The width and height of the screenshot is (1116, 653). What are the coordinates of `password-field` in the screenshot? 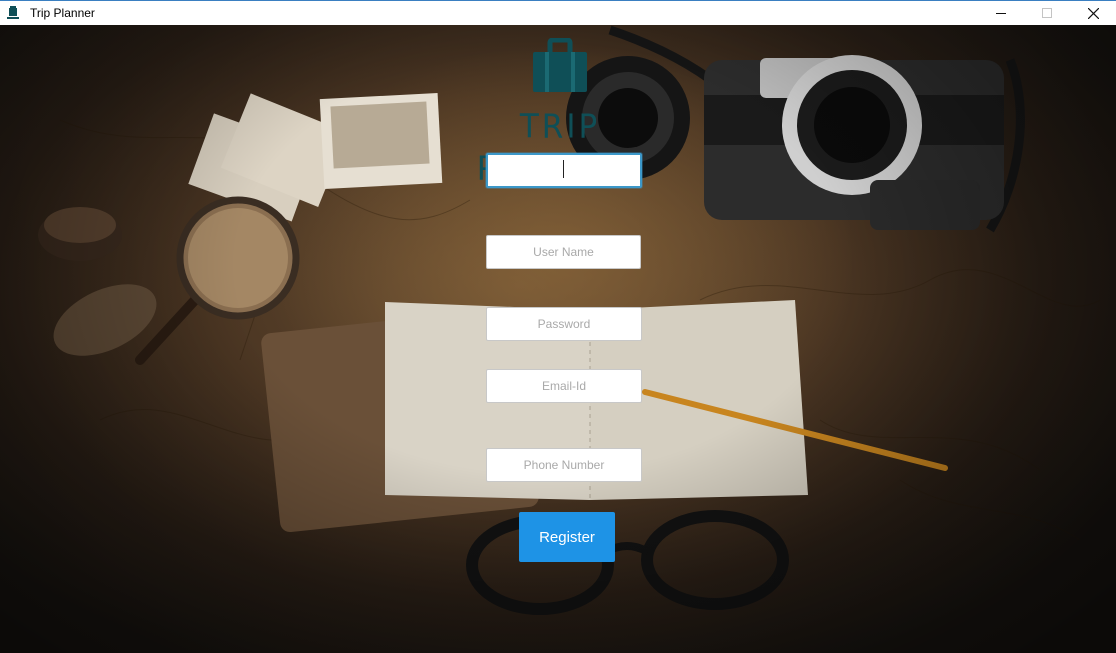 It's located at (564, 324).